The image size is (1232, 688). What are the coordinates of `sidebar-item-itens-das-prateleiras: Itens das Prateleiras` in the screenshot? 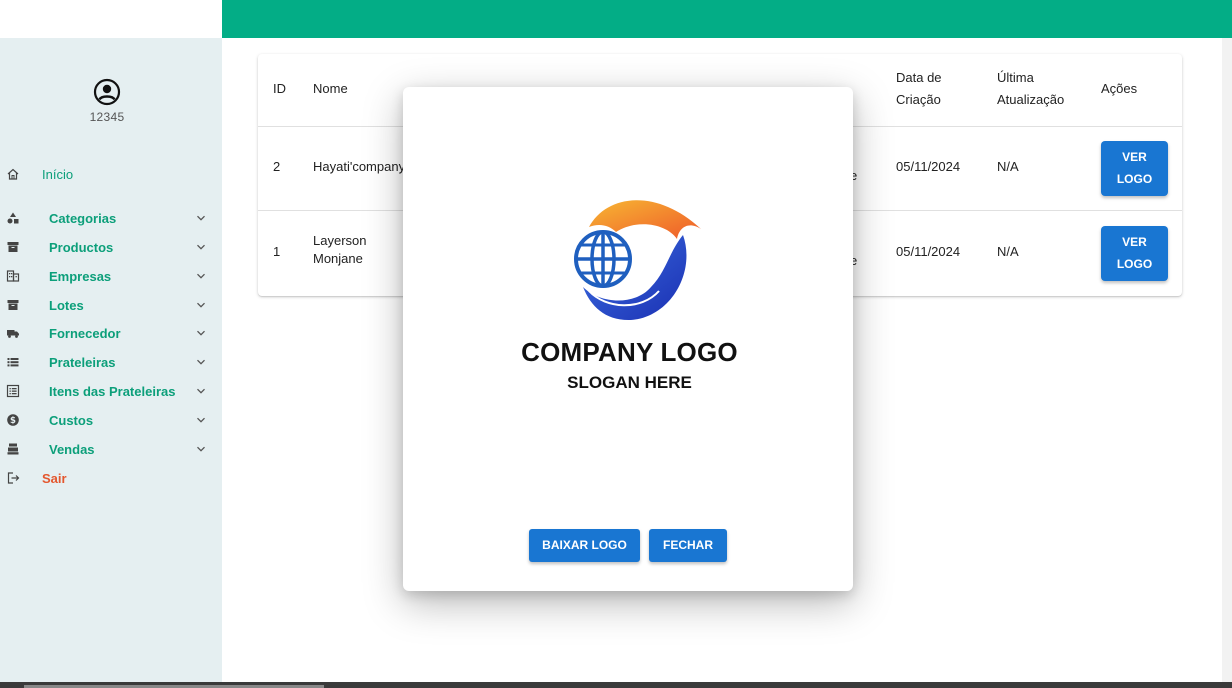 It's located at (111, 391).